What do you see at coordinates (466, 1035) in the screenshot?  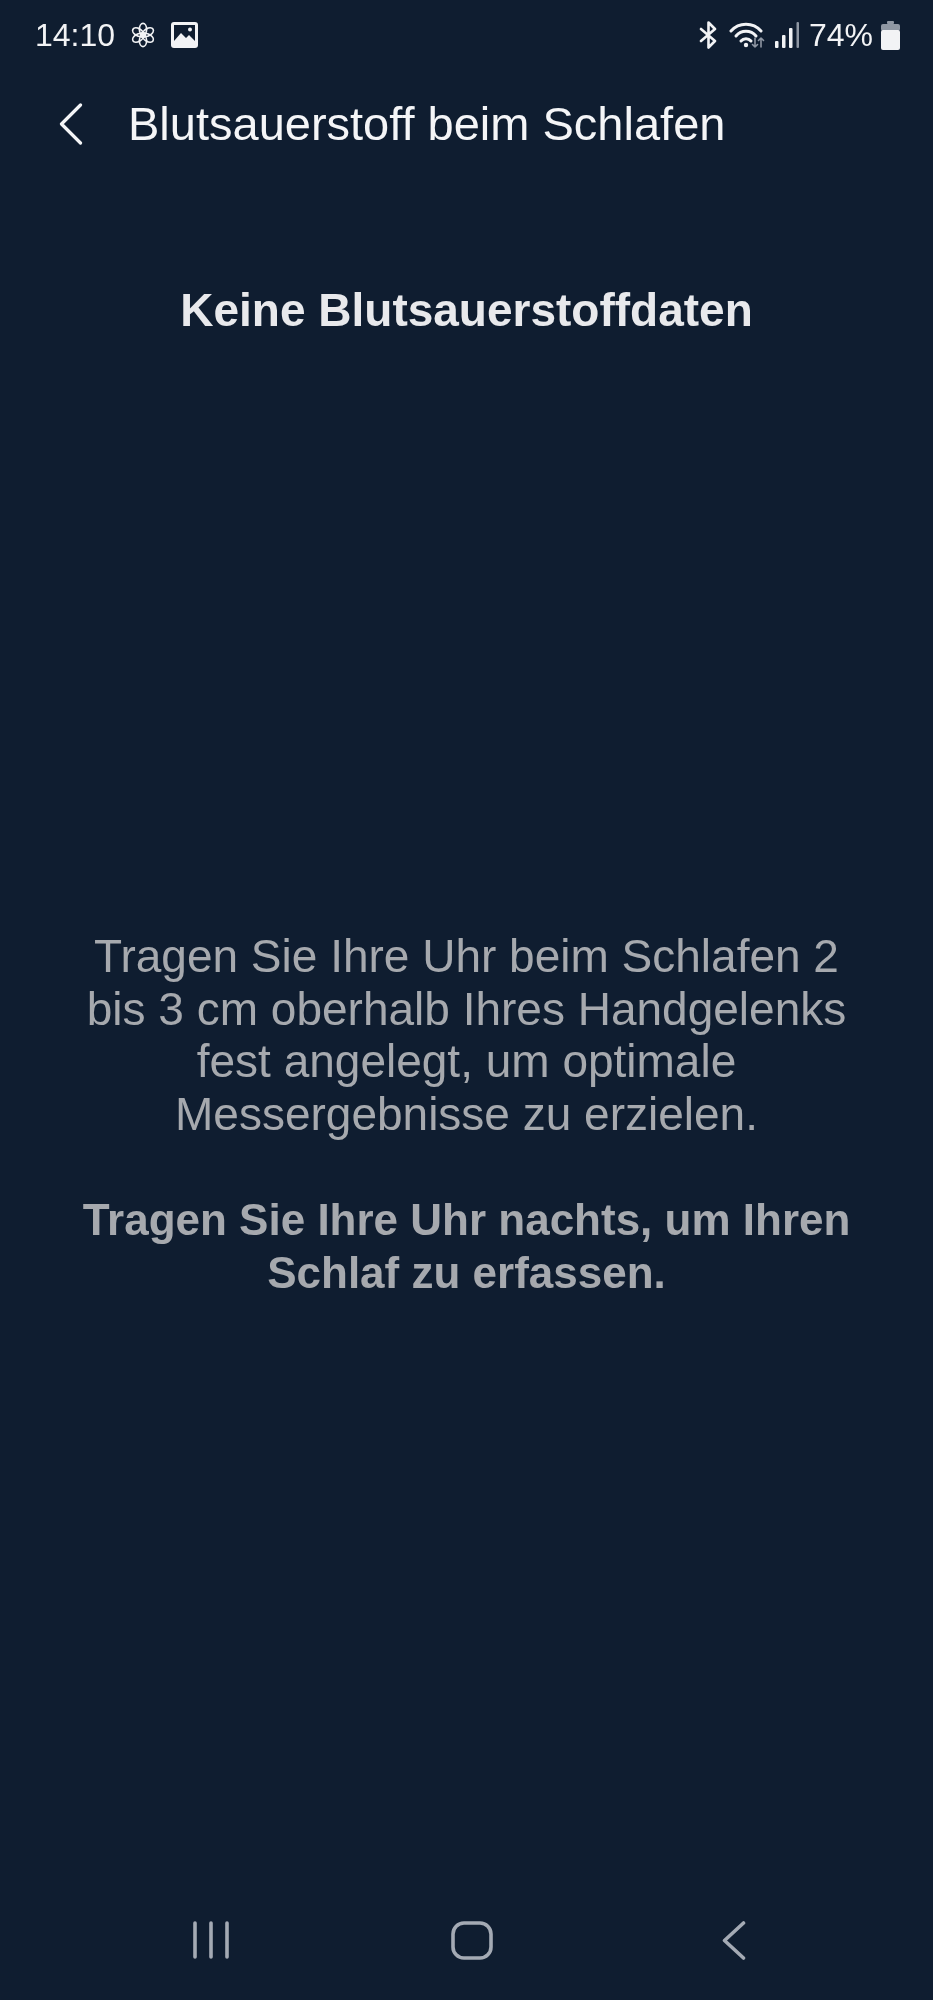 I see `instruction-text: Tragen Sie Ihre Uhr beim Schlafen 2 bis 3 cm oberhalb Ihres Handgelenks fest angelegt, um optimale Messergebnisse zu erzielen.` at bounding box center [466, 1035].